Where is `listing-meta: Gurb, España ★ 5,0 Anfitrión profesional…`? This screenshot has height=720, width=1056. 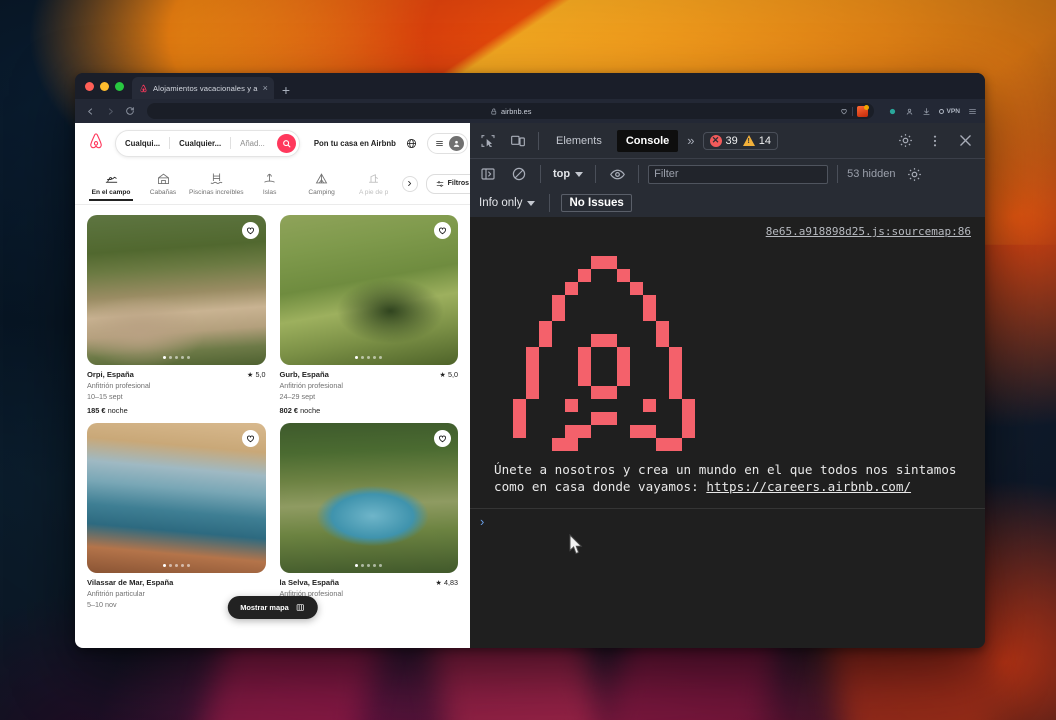 listing-meta: Gurb, España ★ 5,0 Anfitrión profesional… is located at coordinates (369, 390).